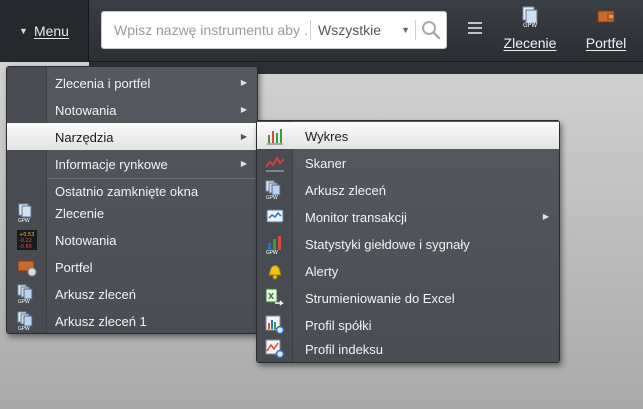 The image size is (643, 409). What do you see at coordinates (74, 267) in the screenshot?
I see `recent-item-label: Portfel` at bounding box center [74, 267].